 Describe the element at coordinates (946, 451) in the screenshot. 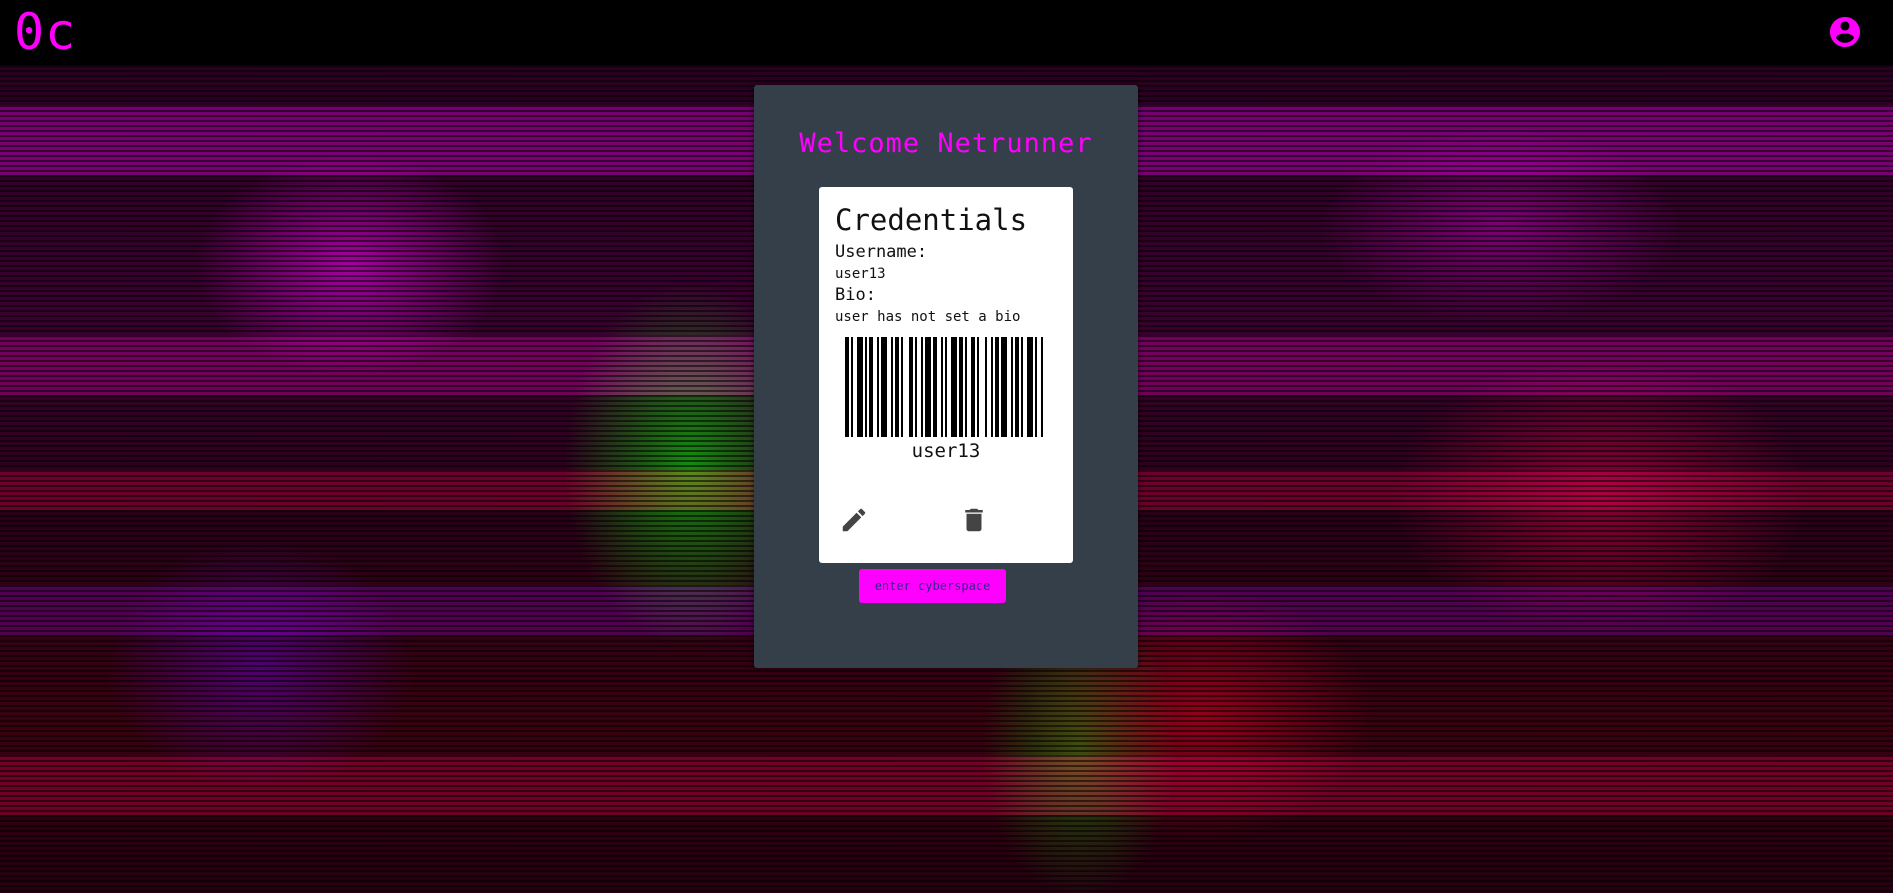

I see `barcode-text: user13` at that location.